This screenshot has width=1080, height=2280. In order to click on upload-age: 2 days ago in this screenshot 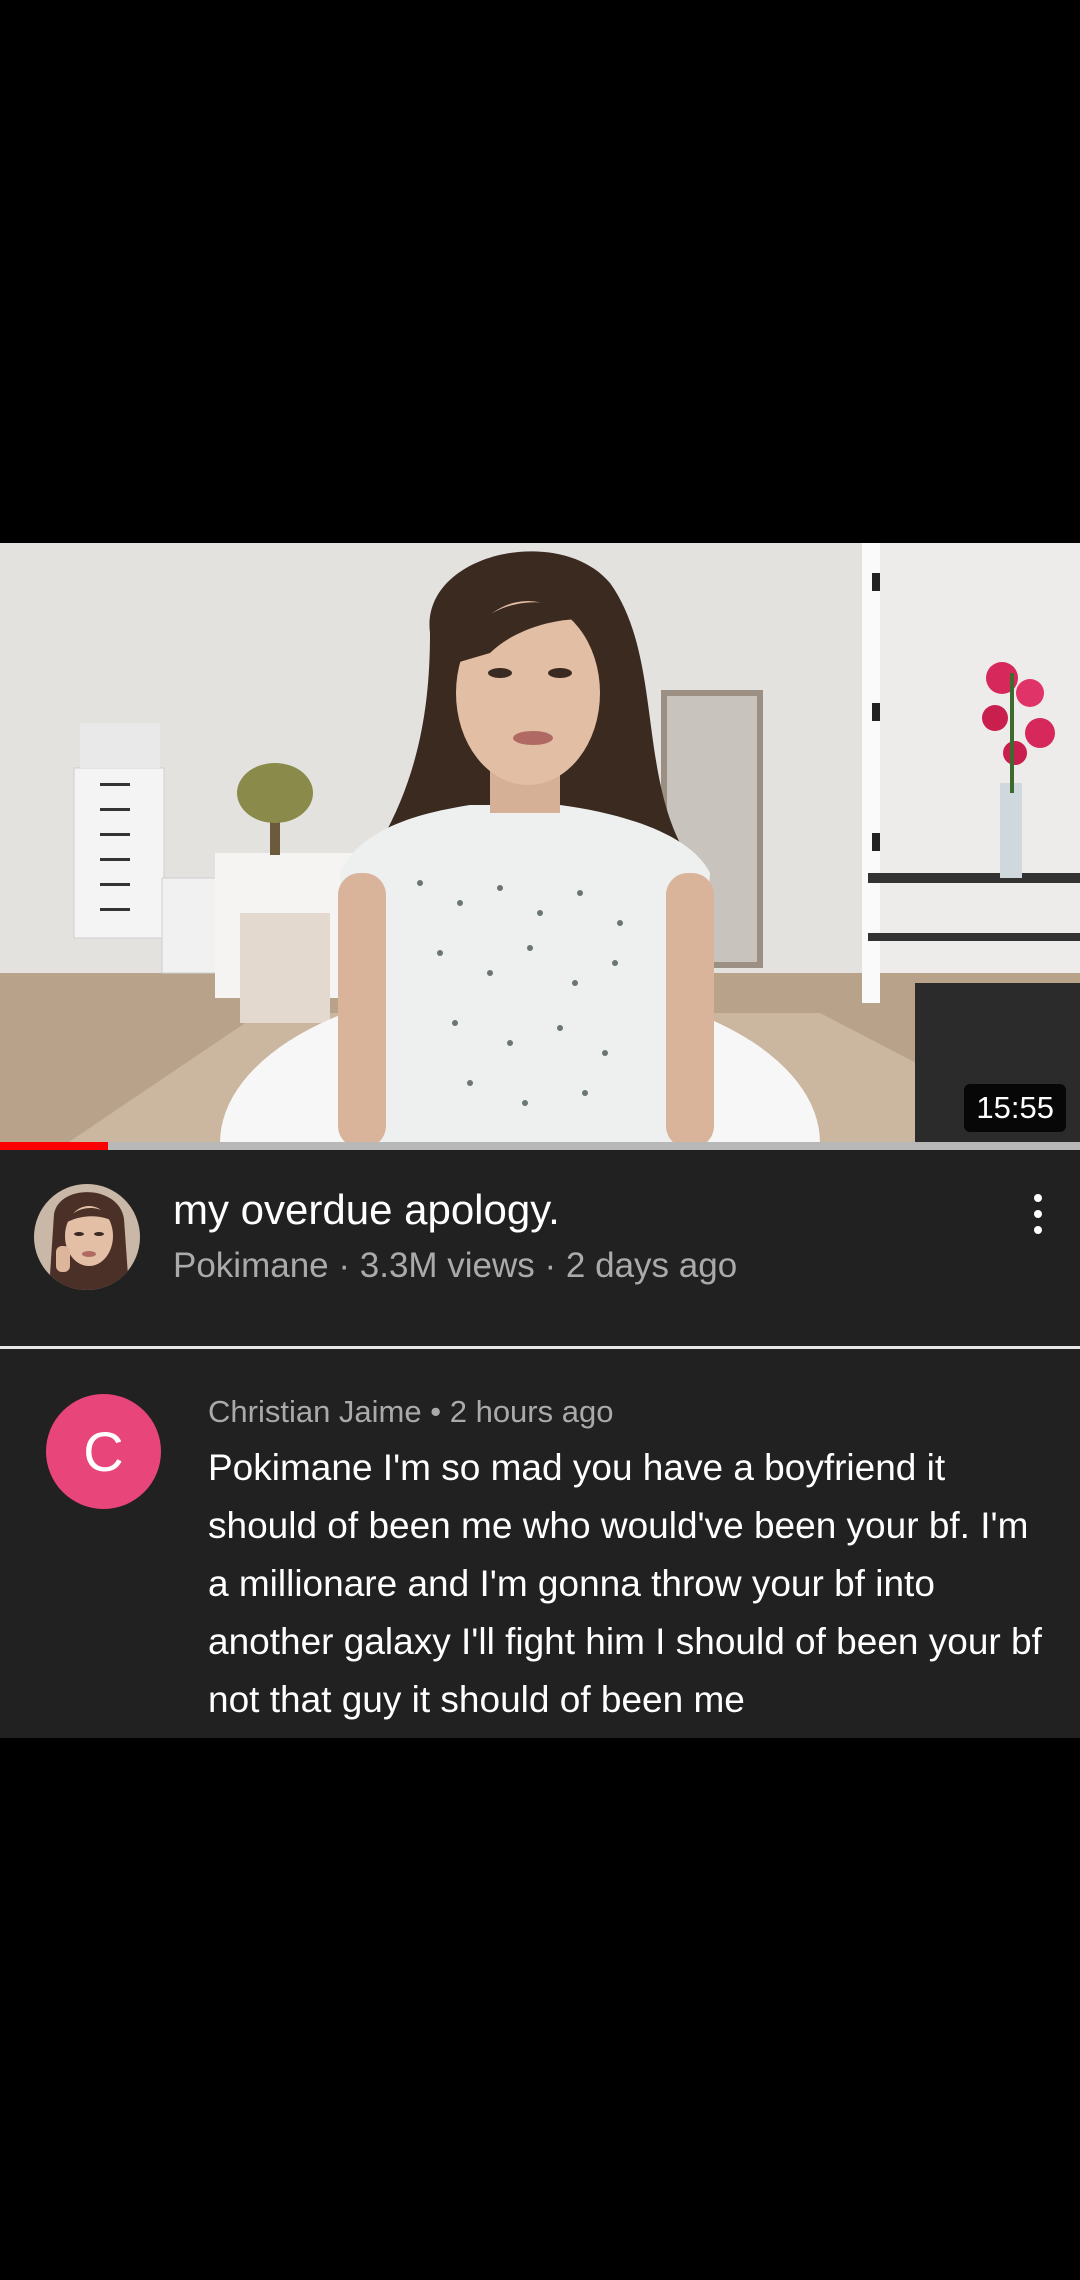, I will do `click(651, 1265)`.